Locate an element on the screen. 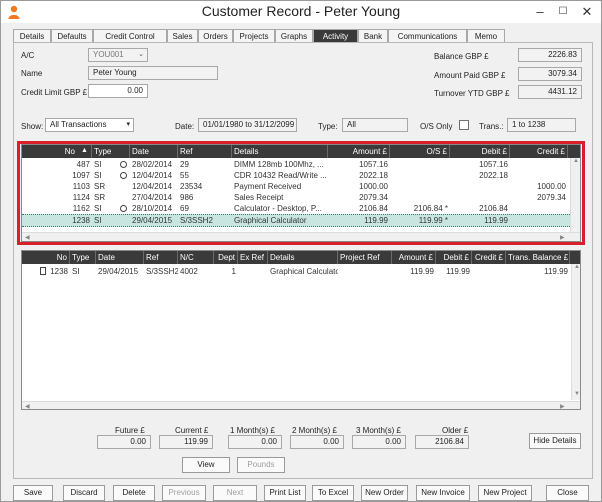 The image size is (602, 502). column-header-os: O/S £ is located at coordinates (420, 151).